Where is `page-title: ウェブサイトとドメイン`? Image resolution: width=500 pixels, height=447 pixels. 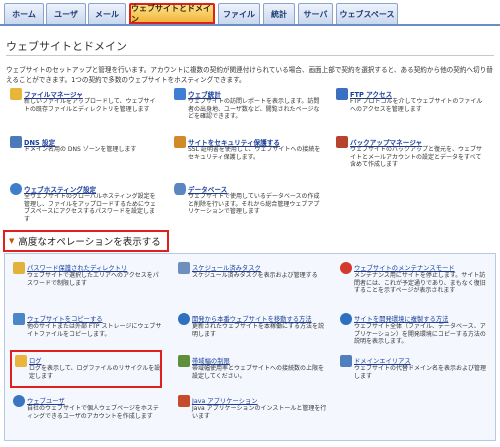 page-title: ウェブサイトとドメイン is located at coordinates (66, 46).